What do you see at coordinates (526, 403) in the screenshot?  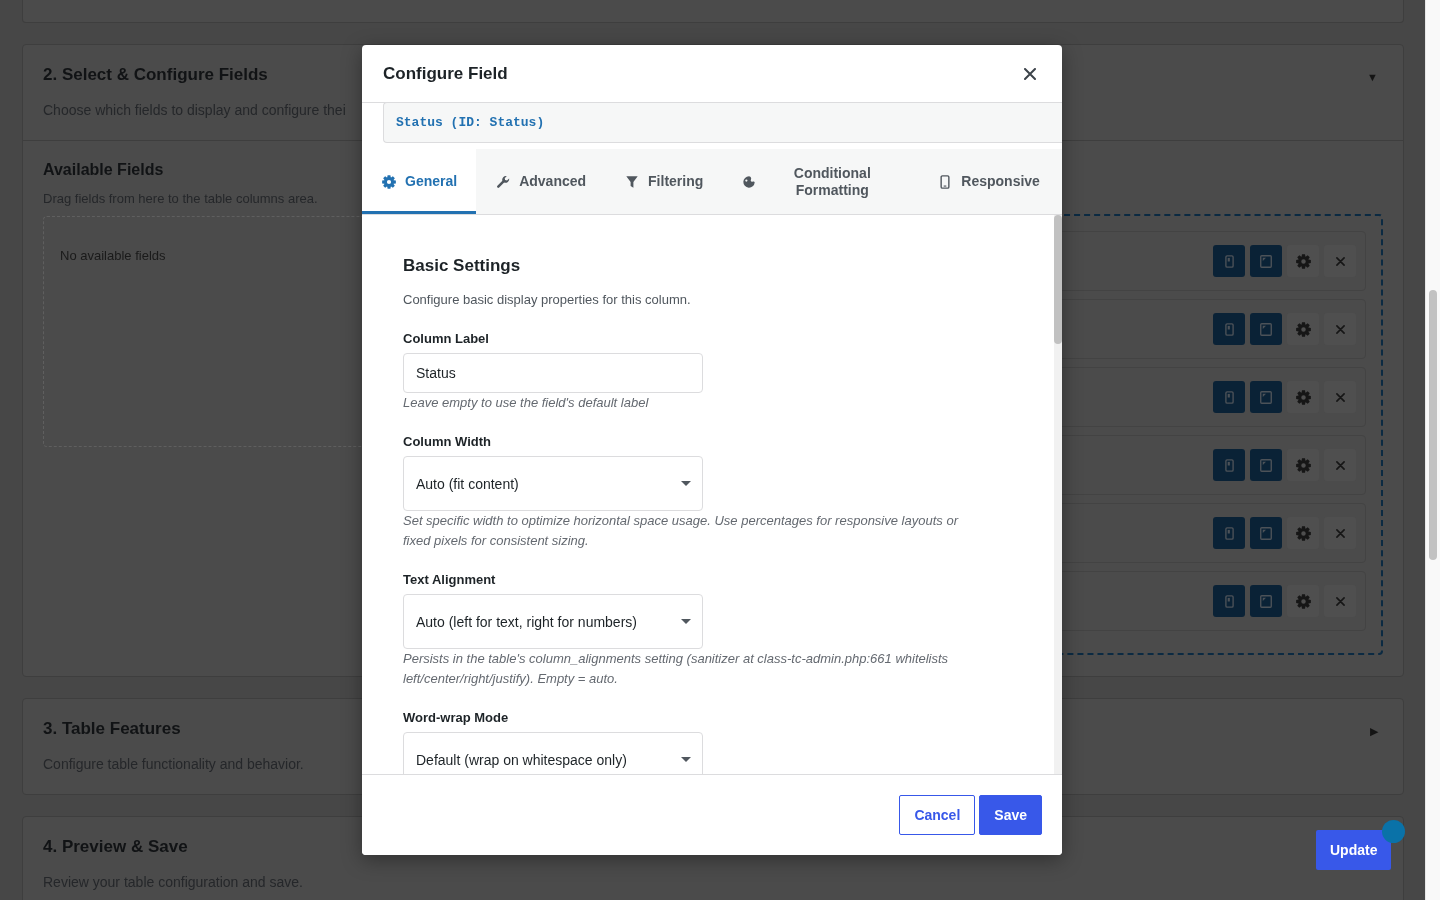 I see `help-text: Leave empty to use the field's default label` at bounding box center [526, 403].